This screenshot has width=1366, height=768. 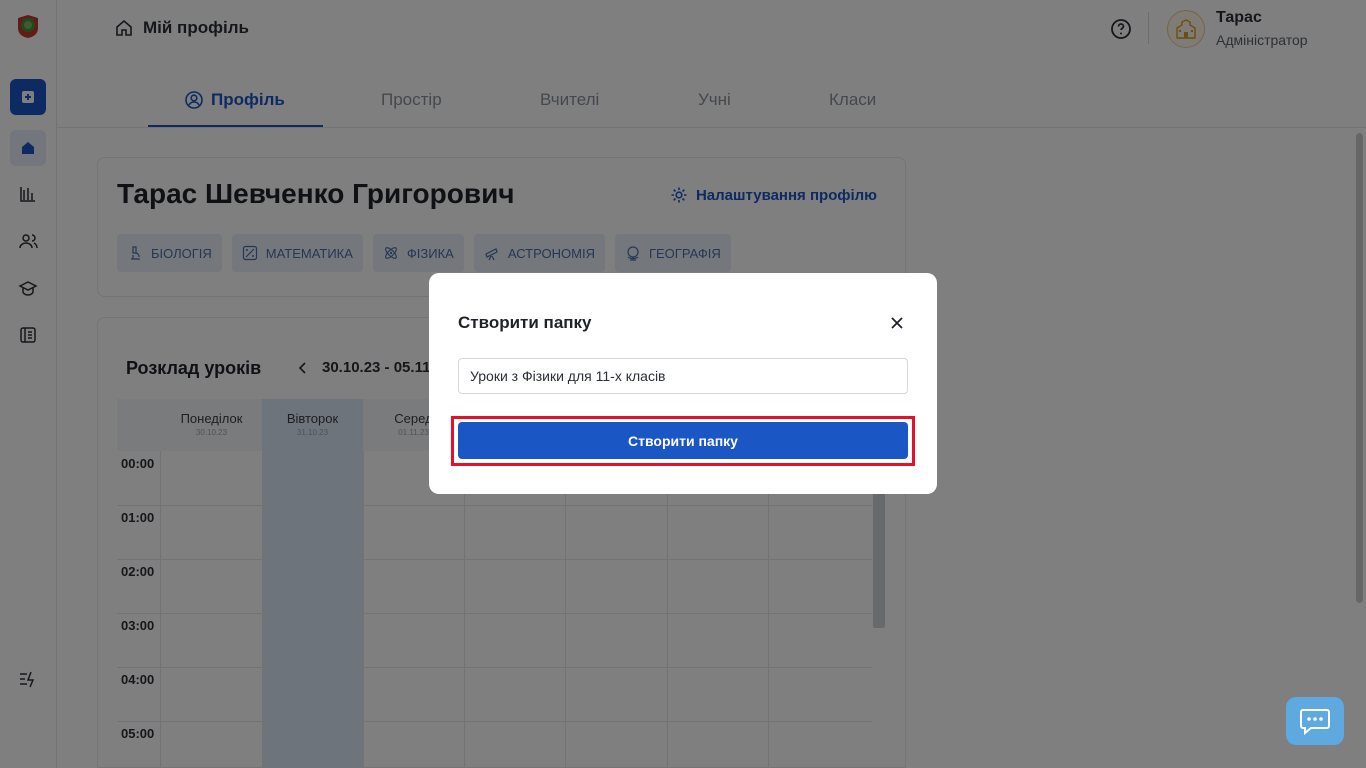 I want to click on folder-name-input, so click(x=683, y=376).